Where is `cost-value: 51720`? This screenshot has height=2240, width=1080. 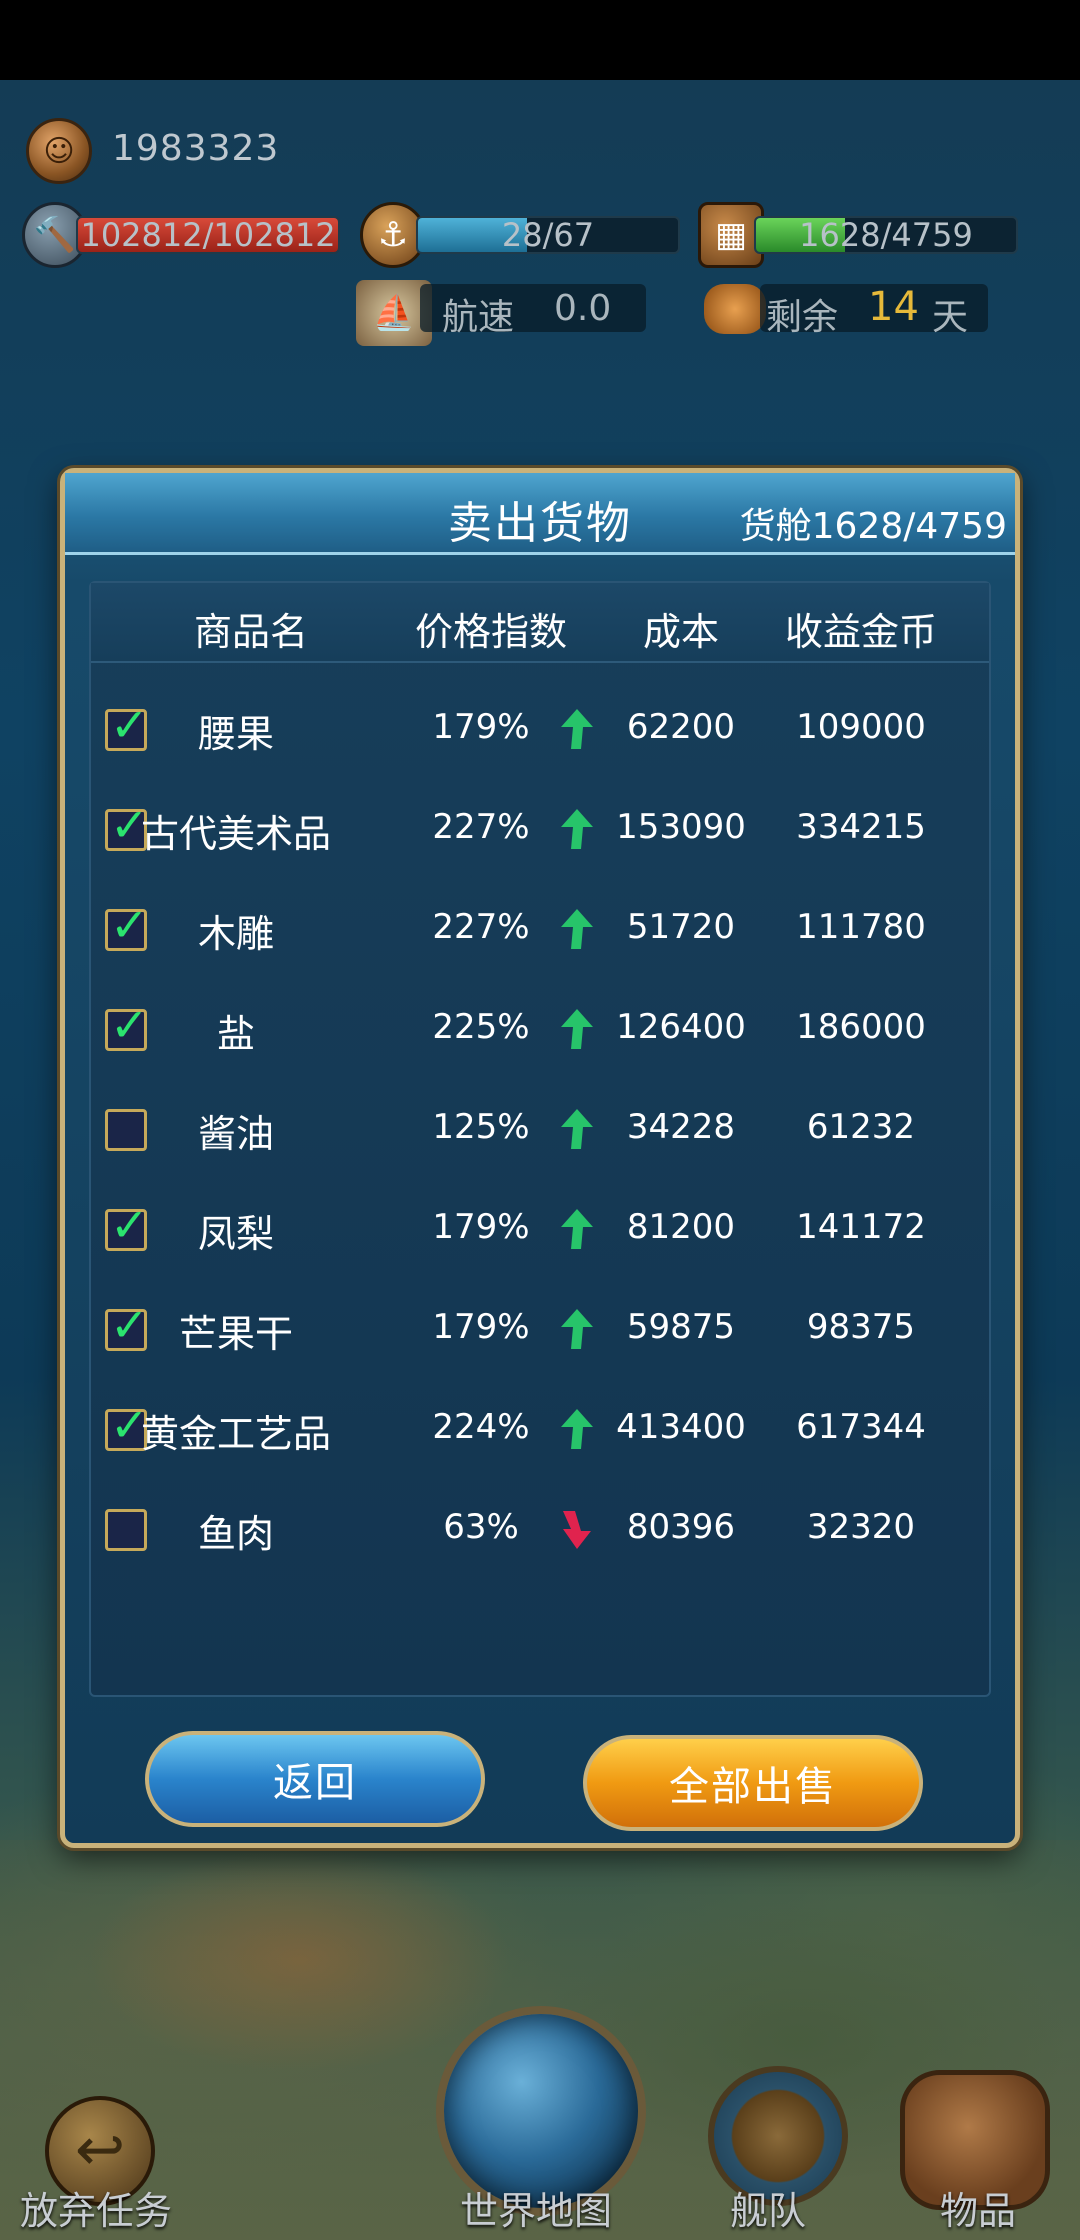 cost-value: 51720 is located at coordinates (681, 927).